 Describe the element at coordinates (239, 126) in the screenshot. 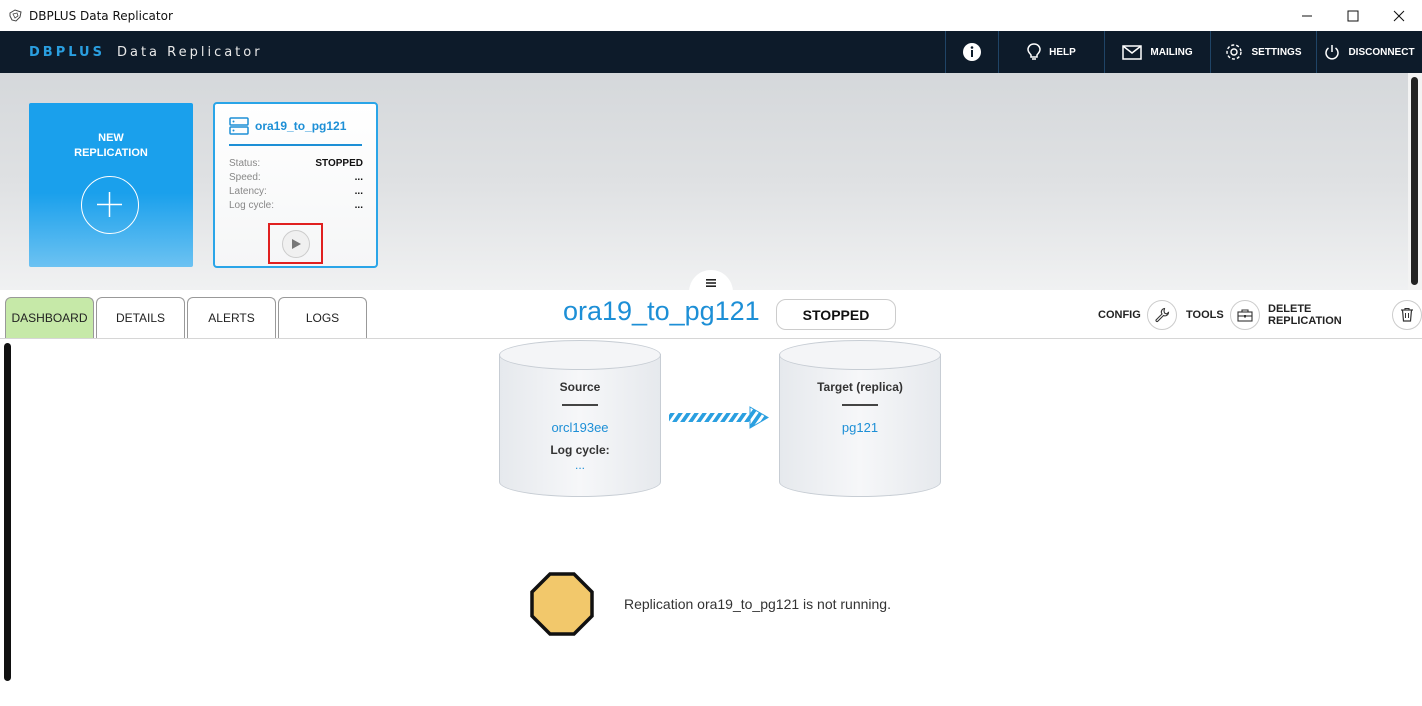

I see `server-icon` at that location.